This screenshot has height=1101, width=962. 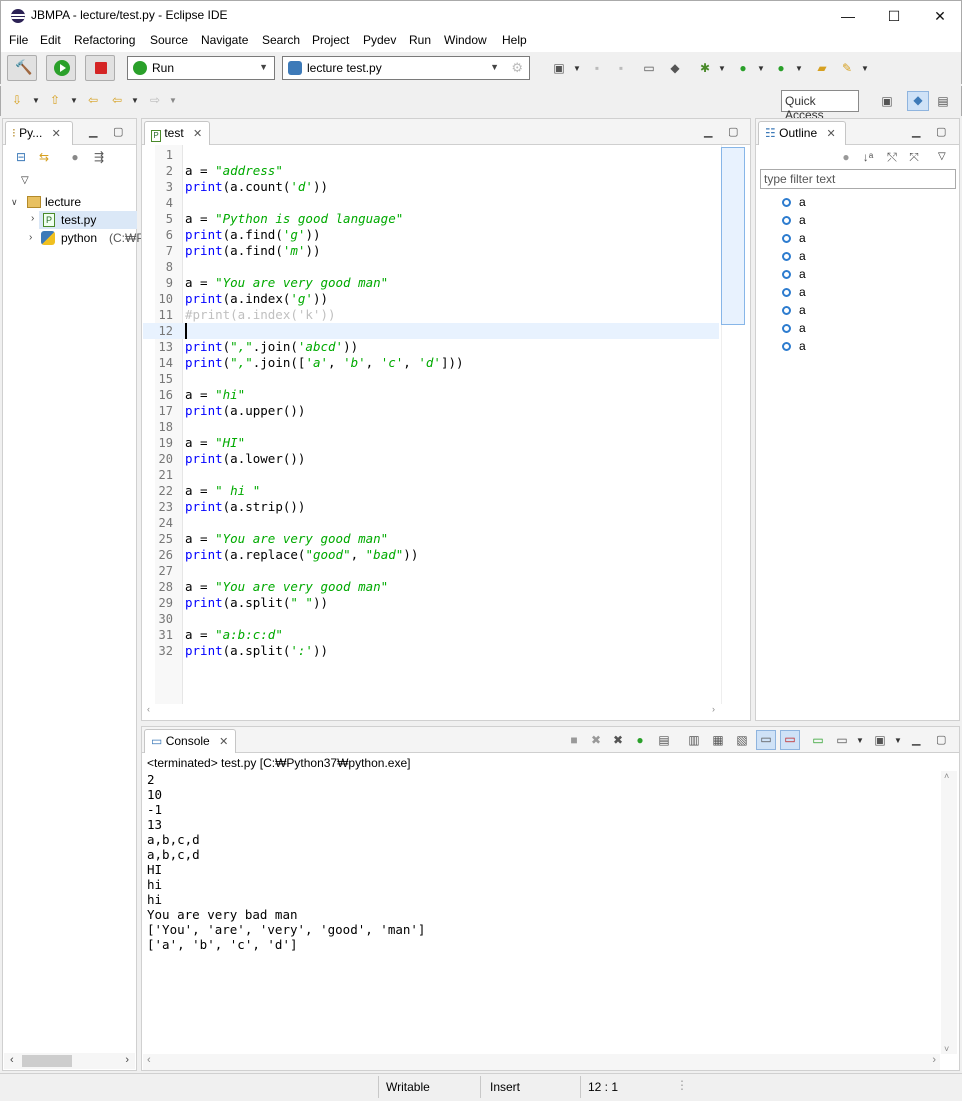 What do you see at coordinates (431, 619) in the screenshot?
I see `code-line: 30` at bounding box center [431, 619].